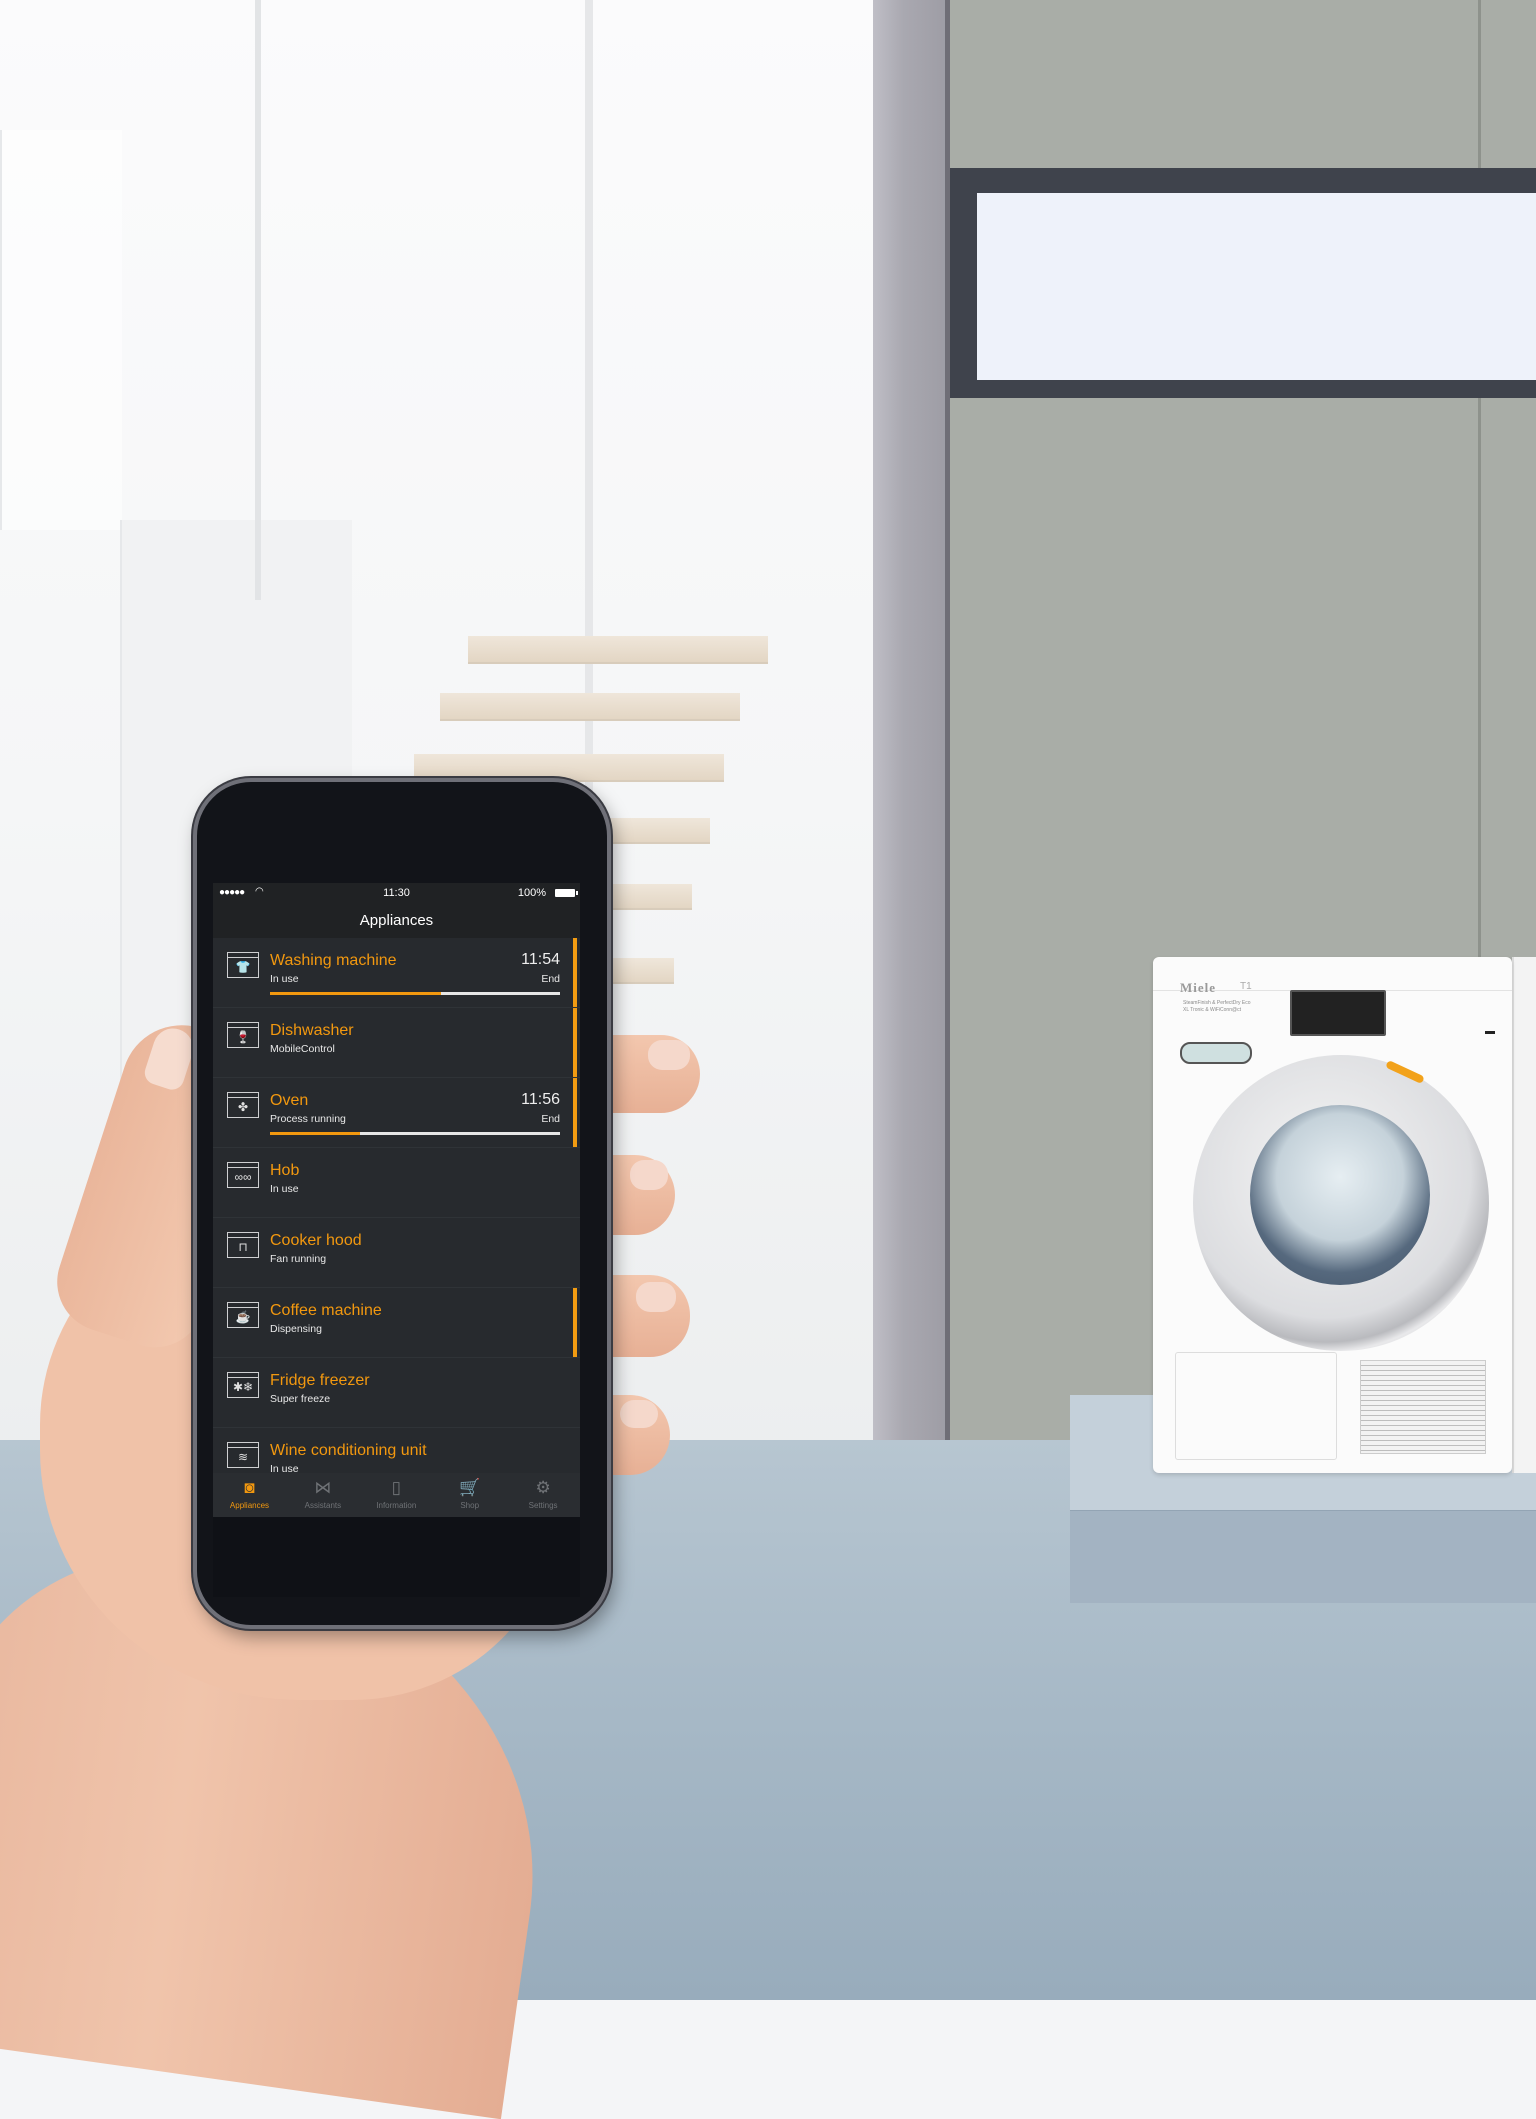 The height and width of the screenshot is (2119, 1536). What do you see at coordinates (1212, 1010) in the screenshot?
I see `dryer-features-2: XL Tronic & WiFiConn@ct` at bounding box center [1212, 1010].